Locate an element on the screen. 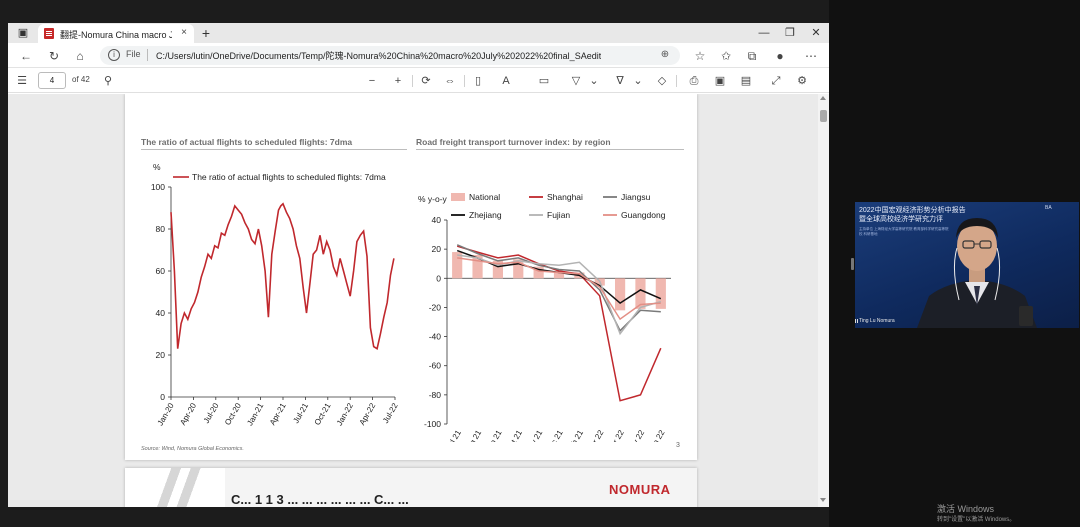  panel-collapse-handle is located at coordinates (852, 264).